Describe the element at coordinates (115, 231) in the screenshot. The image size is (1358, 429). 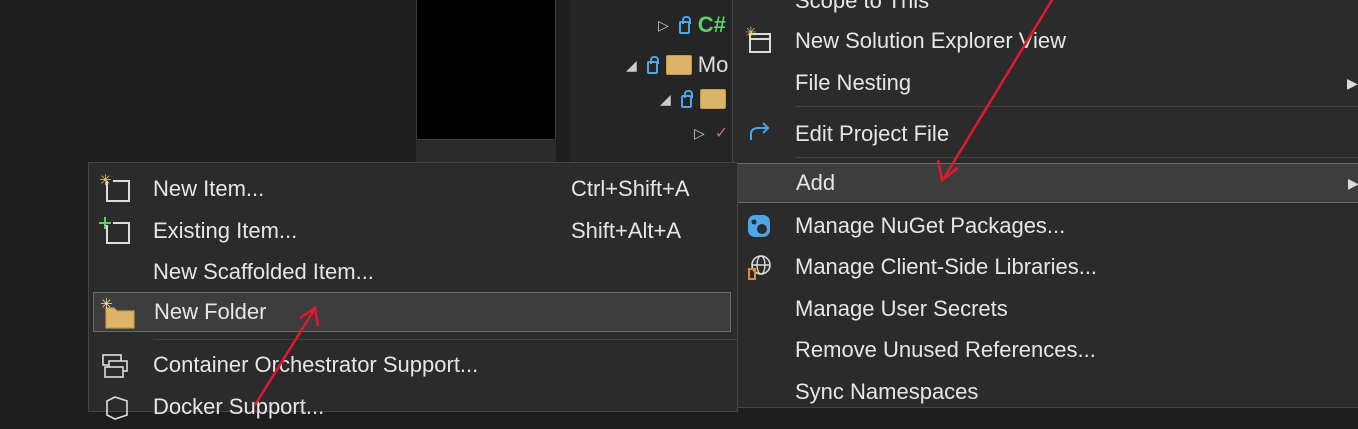
I see `existing-item-icon` at that location.